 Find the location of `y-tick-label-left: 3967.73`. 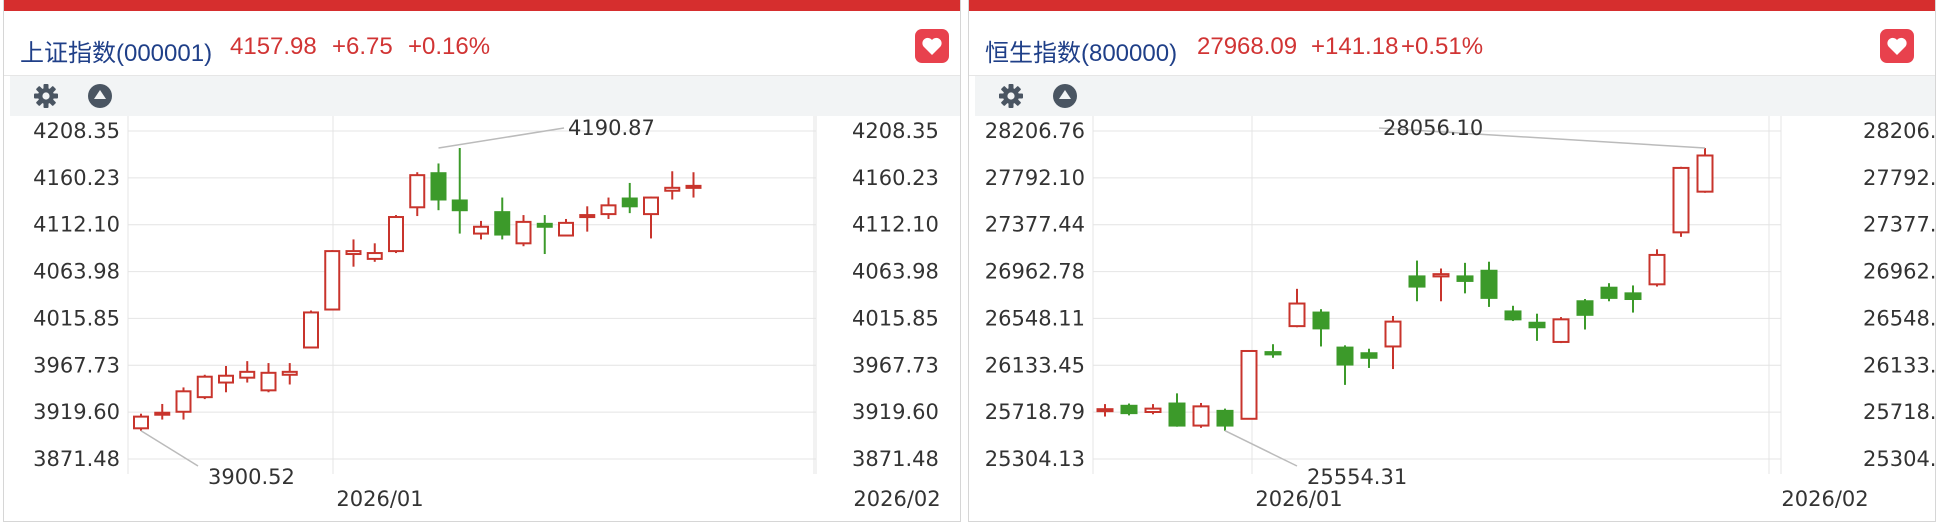

y-tick-label-left: 3967.73 is located at coordinates (76, 365).